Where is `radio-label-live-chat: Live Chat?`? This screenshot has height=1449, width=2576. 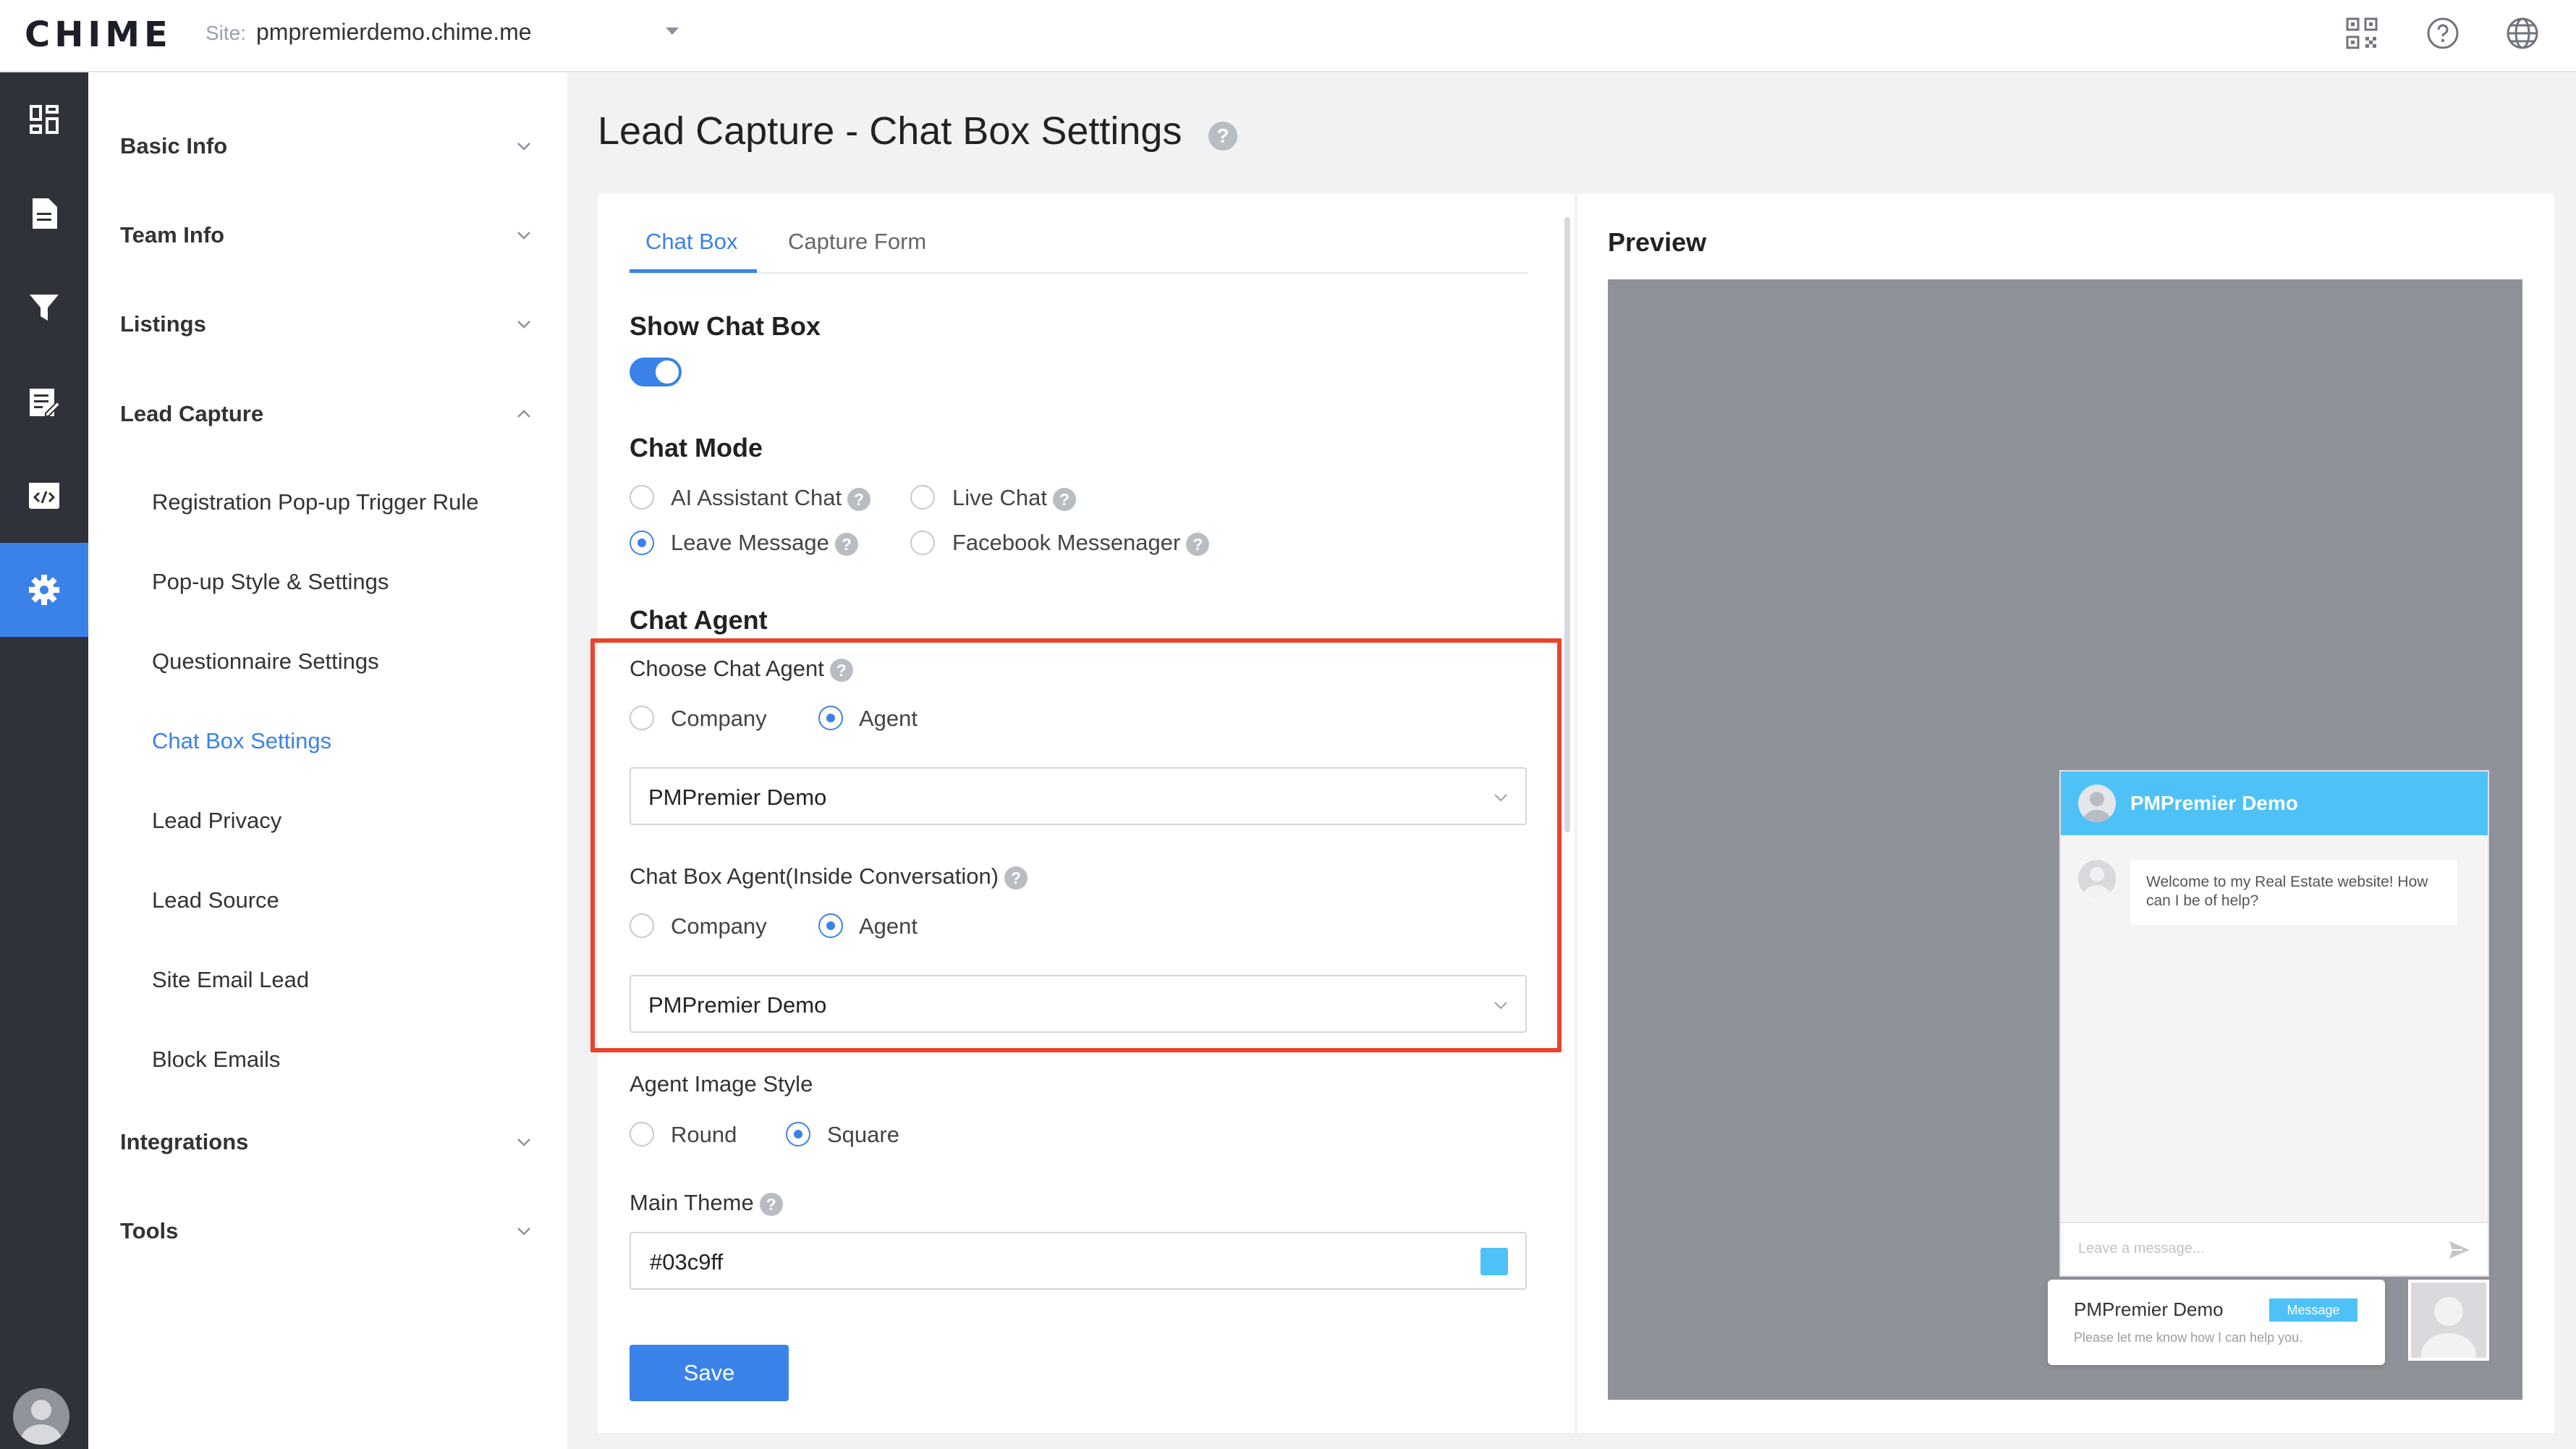
radio-label-live-chat: Live Chat? is located at coordinates (1014, 498).